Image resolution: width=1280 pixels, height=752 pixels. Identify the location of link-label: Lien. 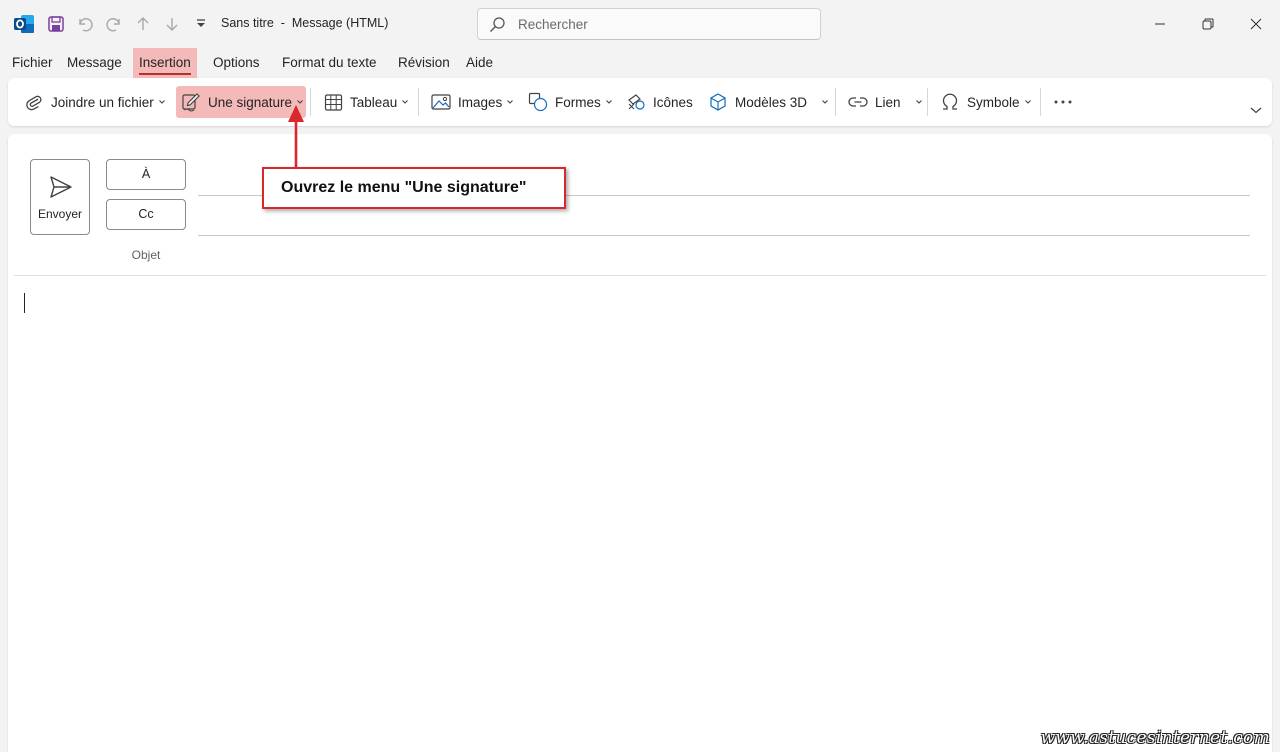
(888, 102).